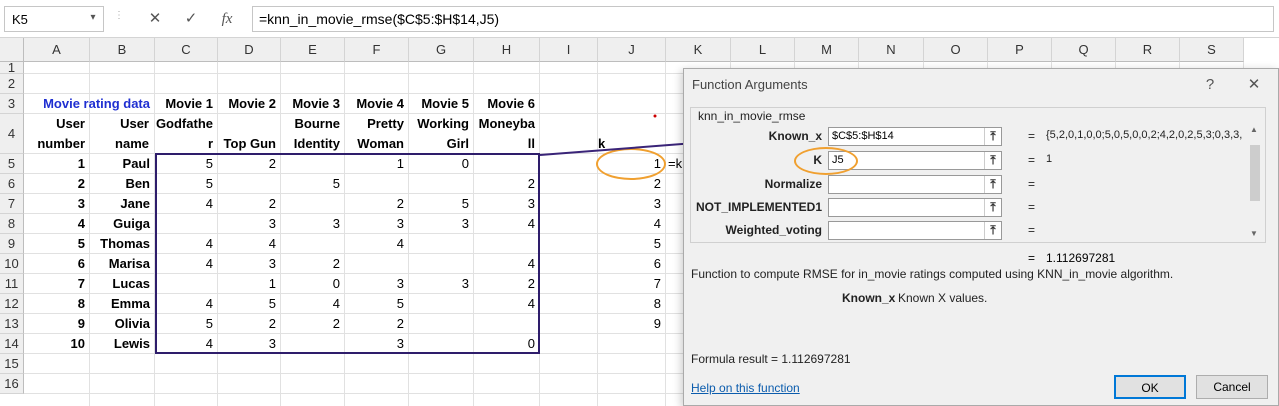 This screenshot has height=406, width=1279. What do you see at coordinates (826, 161) in the screenshot?
I see `highlight-ring-k-arg` at bounding box center [826, 161].